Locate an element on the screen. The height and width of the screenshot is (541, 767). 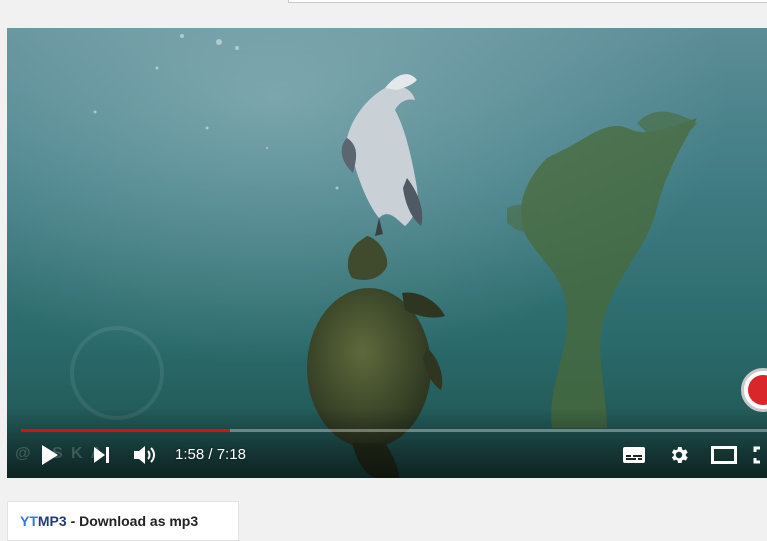
subtitles-icon is located at coordinates (634, 455).